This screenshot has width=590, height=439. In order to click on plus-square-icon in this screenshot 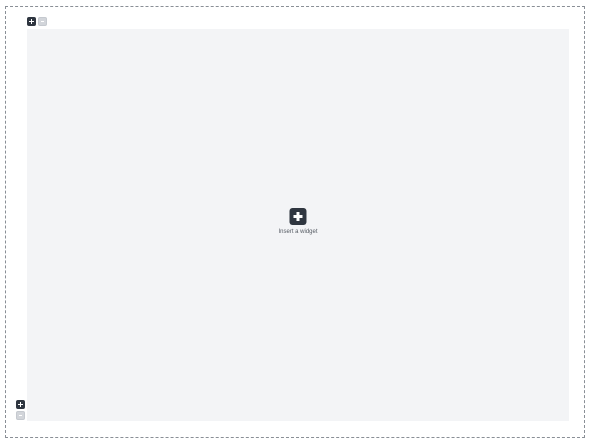, I will do `click(298, 216)`.